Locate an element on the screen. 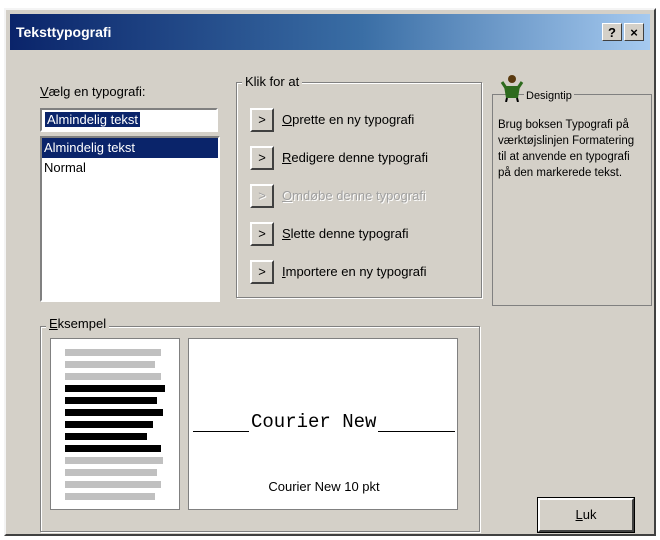  list-item-normal: Normal is located at coordinates (130, 168).